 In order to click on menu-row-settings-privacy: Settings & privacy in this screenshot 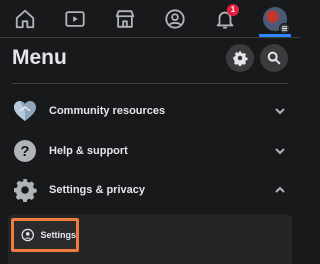, I will do `click(150, 190)`.